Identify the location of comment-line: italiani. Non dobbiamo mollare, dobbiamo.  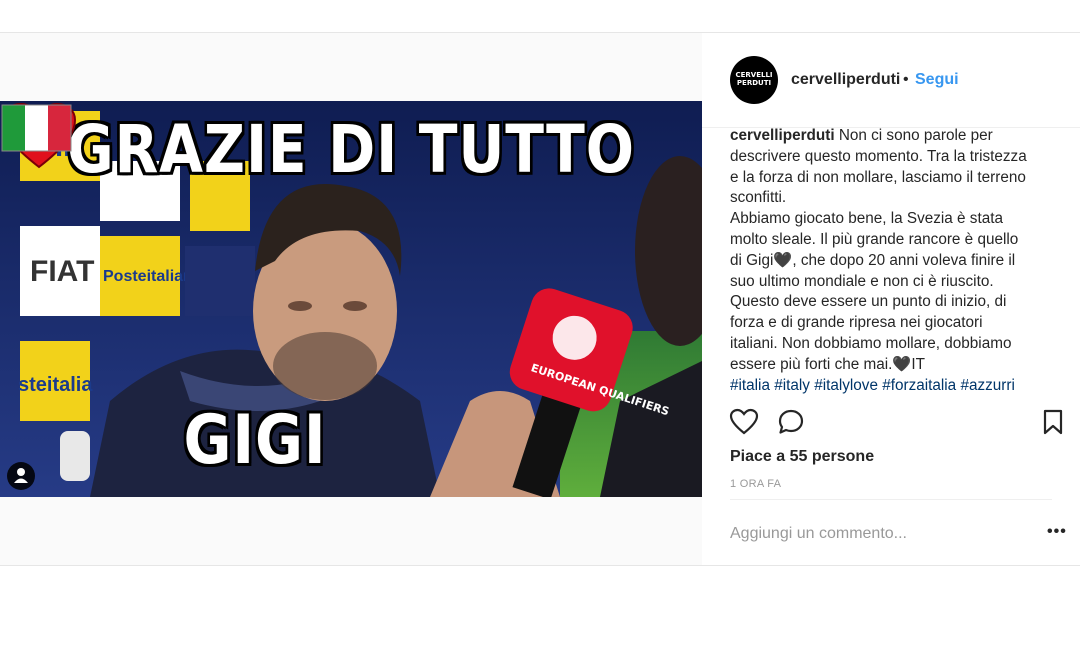
(871, 343).